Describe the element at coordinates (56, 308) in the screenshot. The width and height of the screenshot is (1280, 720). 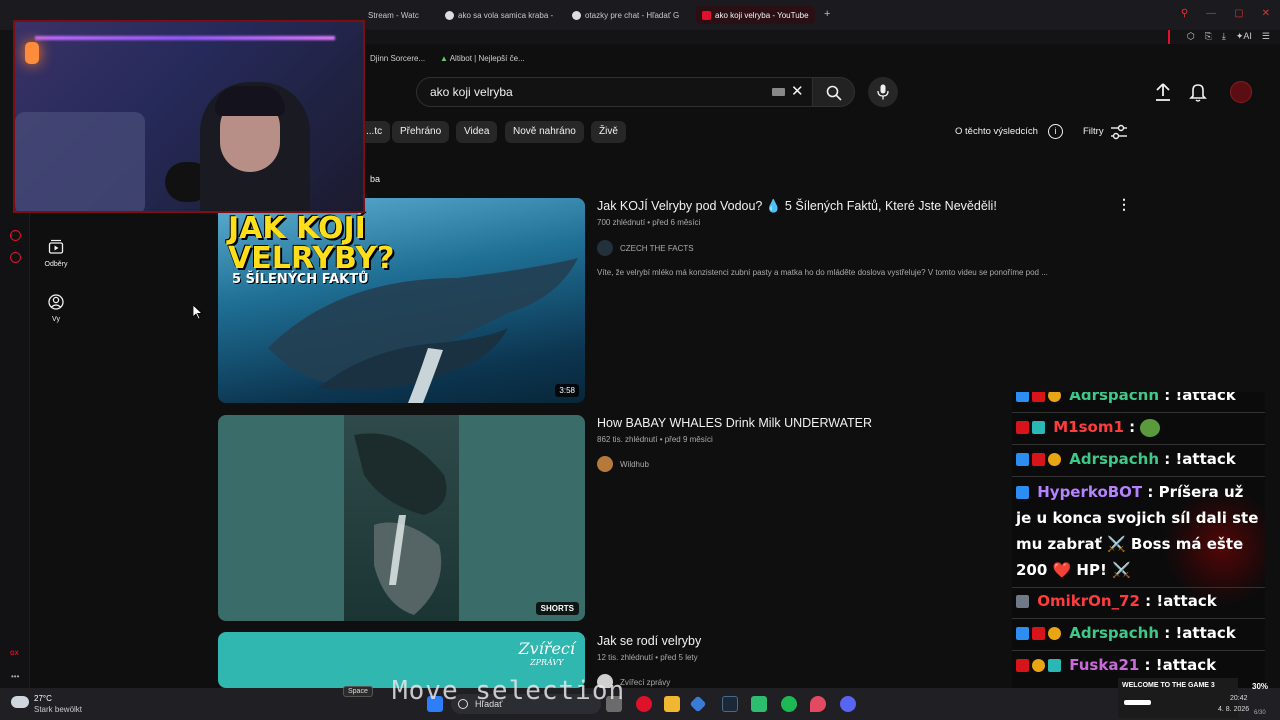
I see `nav-you: Vy` at that location.